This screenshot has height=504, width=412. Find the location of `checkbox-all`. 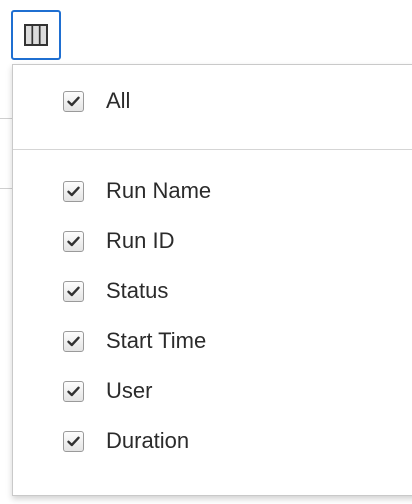

checkbox-all is located at coordinates (73, 101).